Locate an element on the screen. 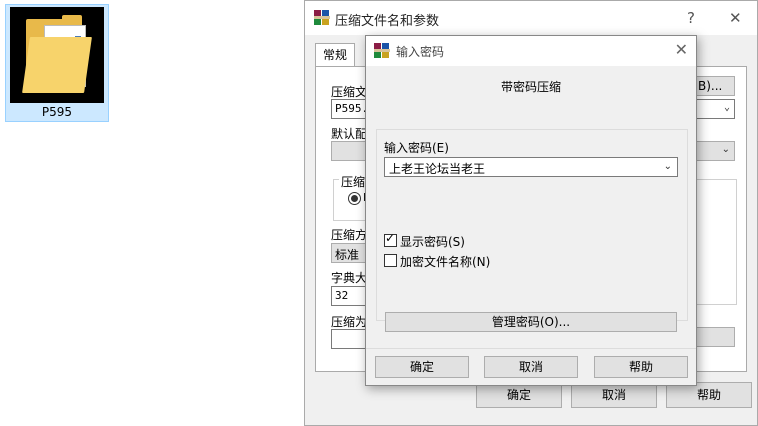 The image size is (758, 426). desktop-folder: P595 is located at coordinates (57, 63).